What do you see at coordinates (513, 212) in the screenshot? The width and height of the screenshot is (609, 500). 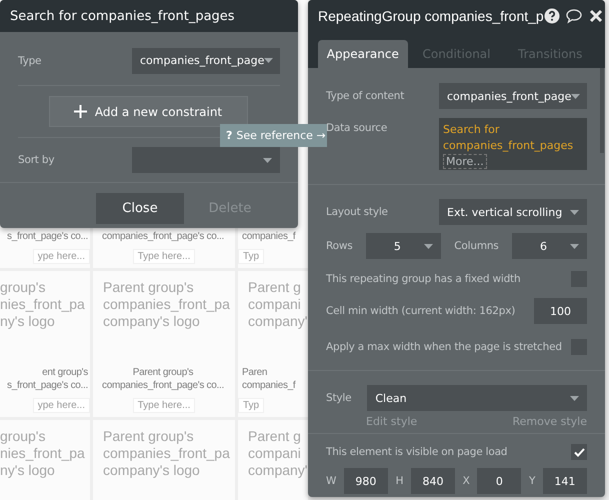 I see `layout-style-dropdown: Ext. vertical scrolling` at bounding box center [513, 212].